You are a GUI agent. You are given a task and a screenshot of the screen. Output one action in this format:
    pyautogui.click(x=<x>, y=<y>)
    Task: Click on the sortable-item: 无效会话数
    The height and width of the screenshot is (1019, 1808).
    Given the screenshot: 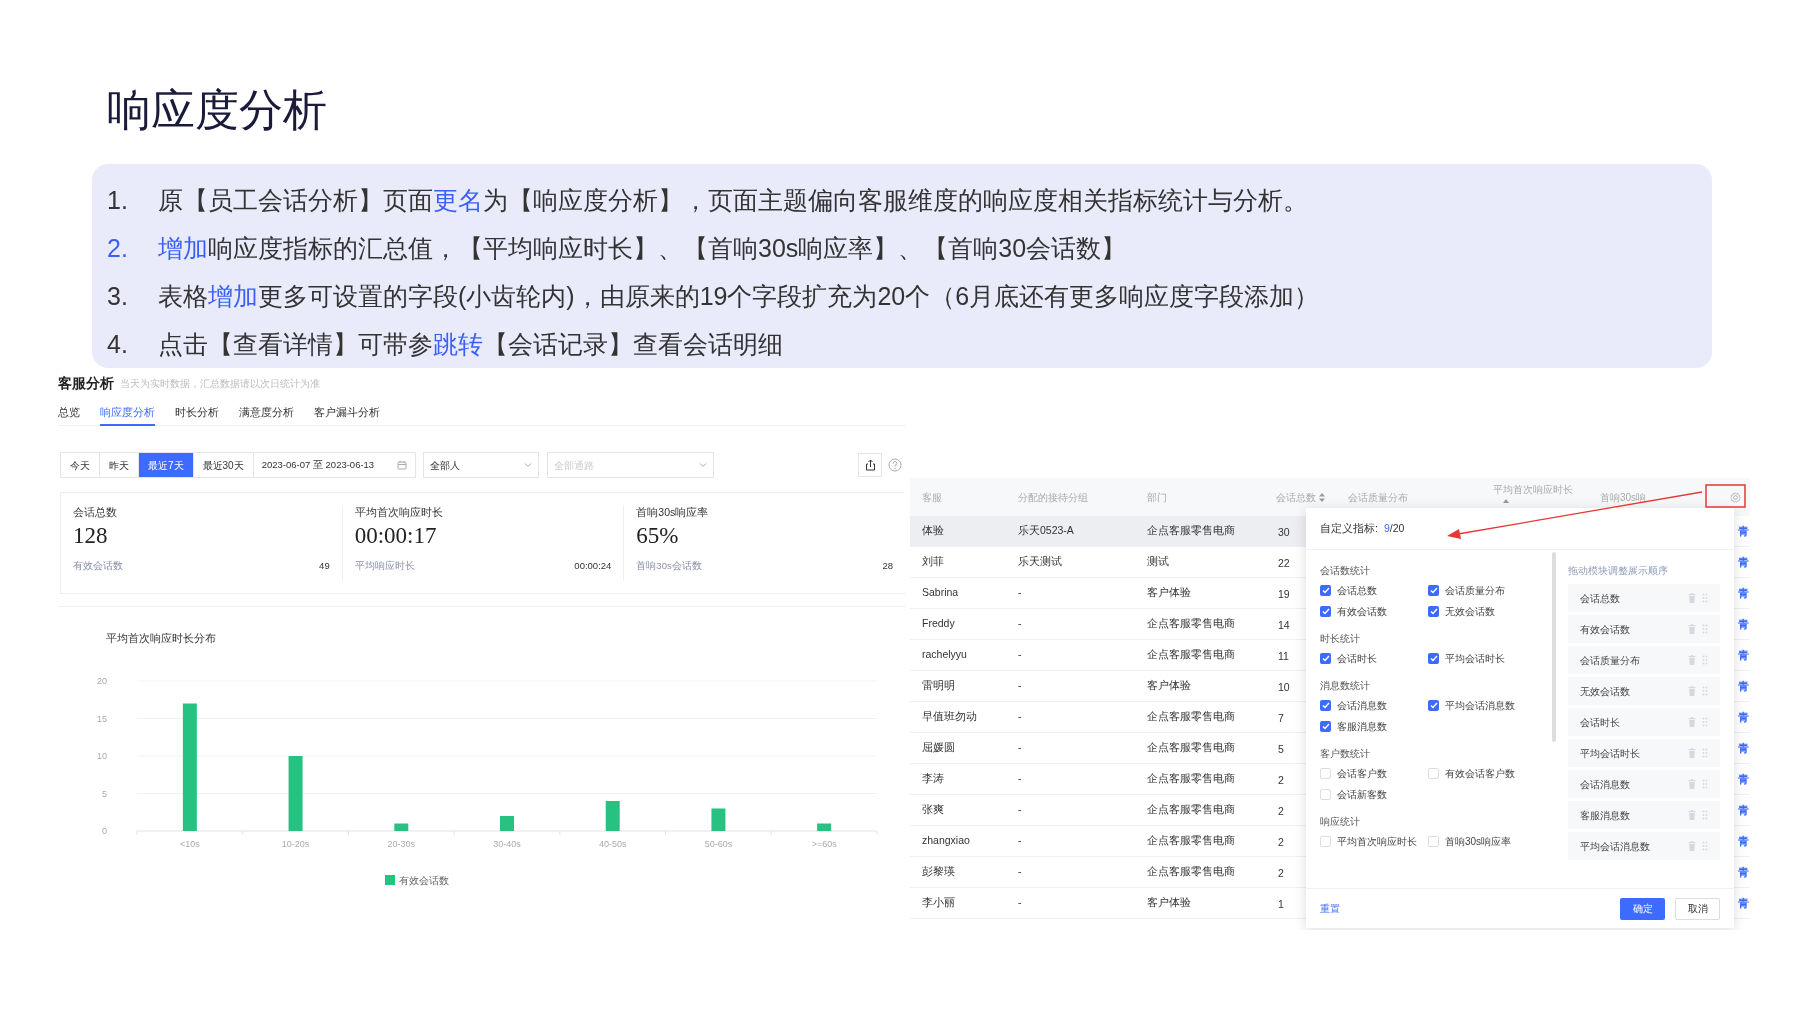 What is the action you would take?
    pyautogui.click(x=1644, y=691)
    